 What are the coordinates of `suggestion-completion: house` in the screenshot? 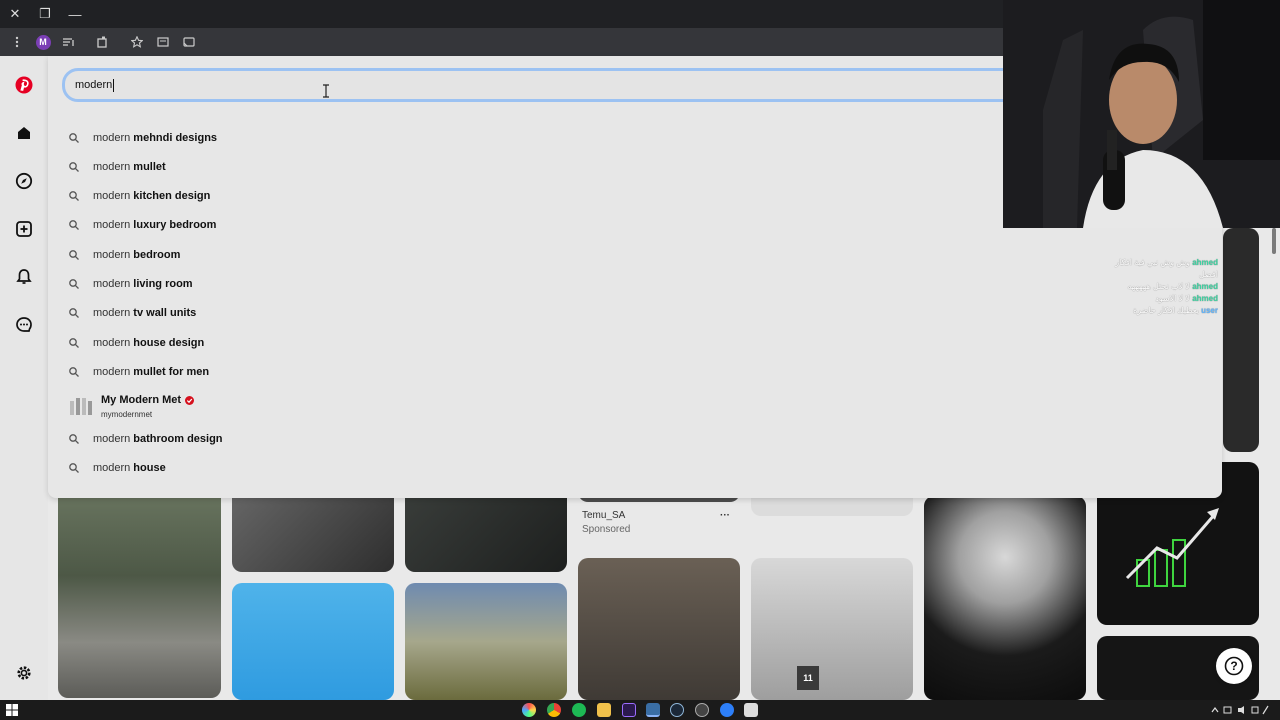 It's located at (149, 468).